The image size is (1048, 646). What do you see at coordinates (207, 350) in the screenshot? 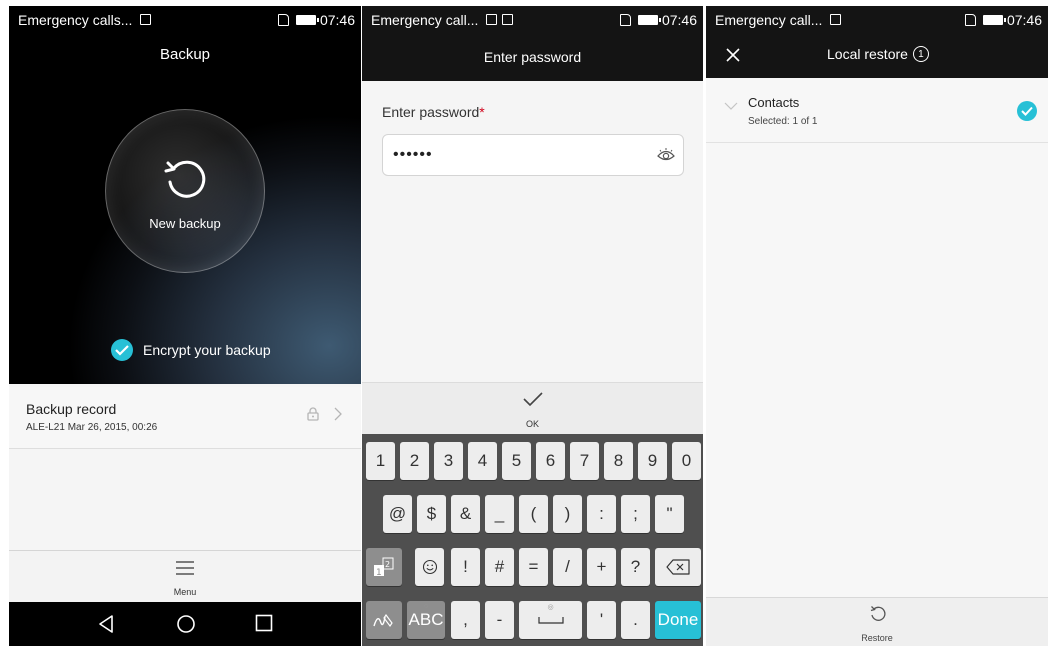
I see `encrypt-label: Encrypt your backup` at bounding box center [207, 350].